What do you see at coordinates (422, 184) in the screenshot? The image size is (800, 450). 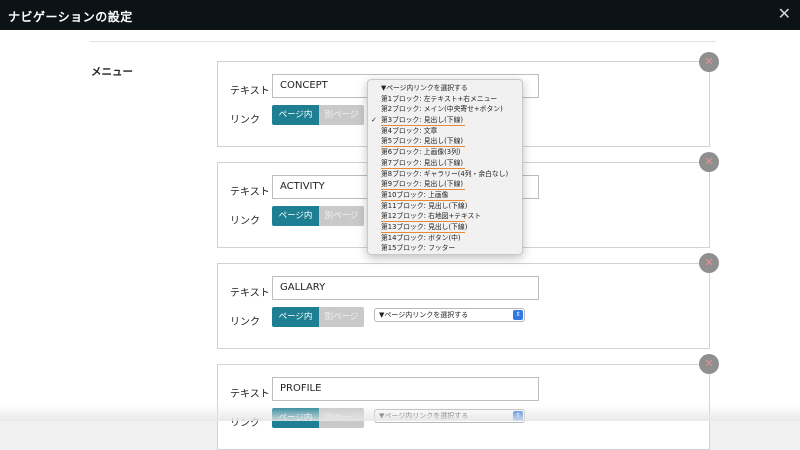 I see `dropdown-option-label: 第9ブロック: 見出し(下線)` at bounding box center [422, 184].